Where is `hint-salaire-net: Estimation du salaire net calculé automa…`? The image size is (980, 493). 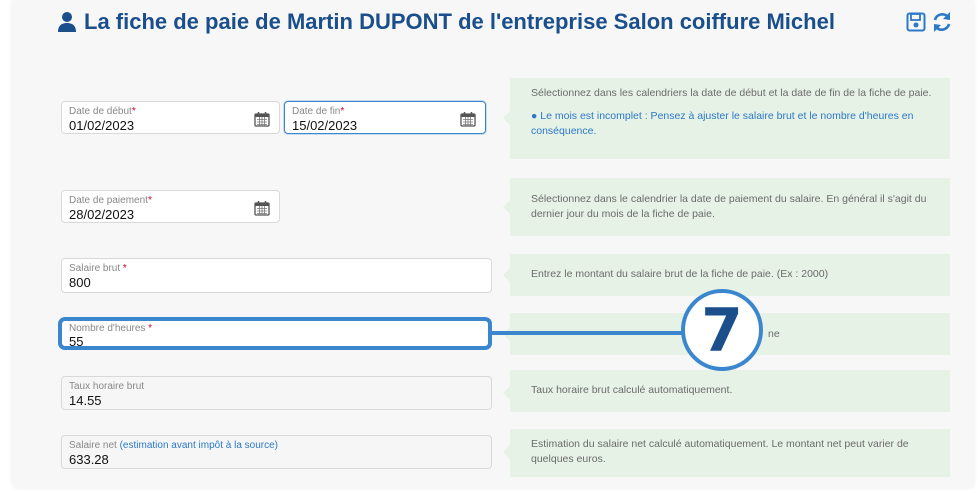 hint-salaire-net: Estimation du salaire net calculé automa… is located at coordinates (730, 453).